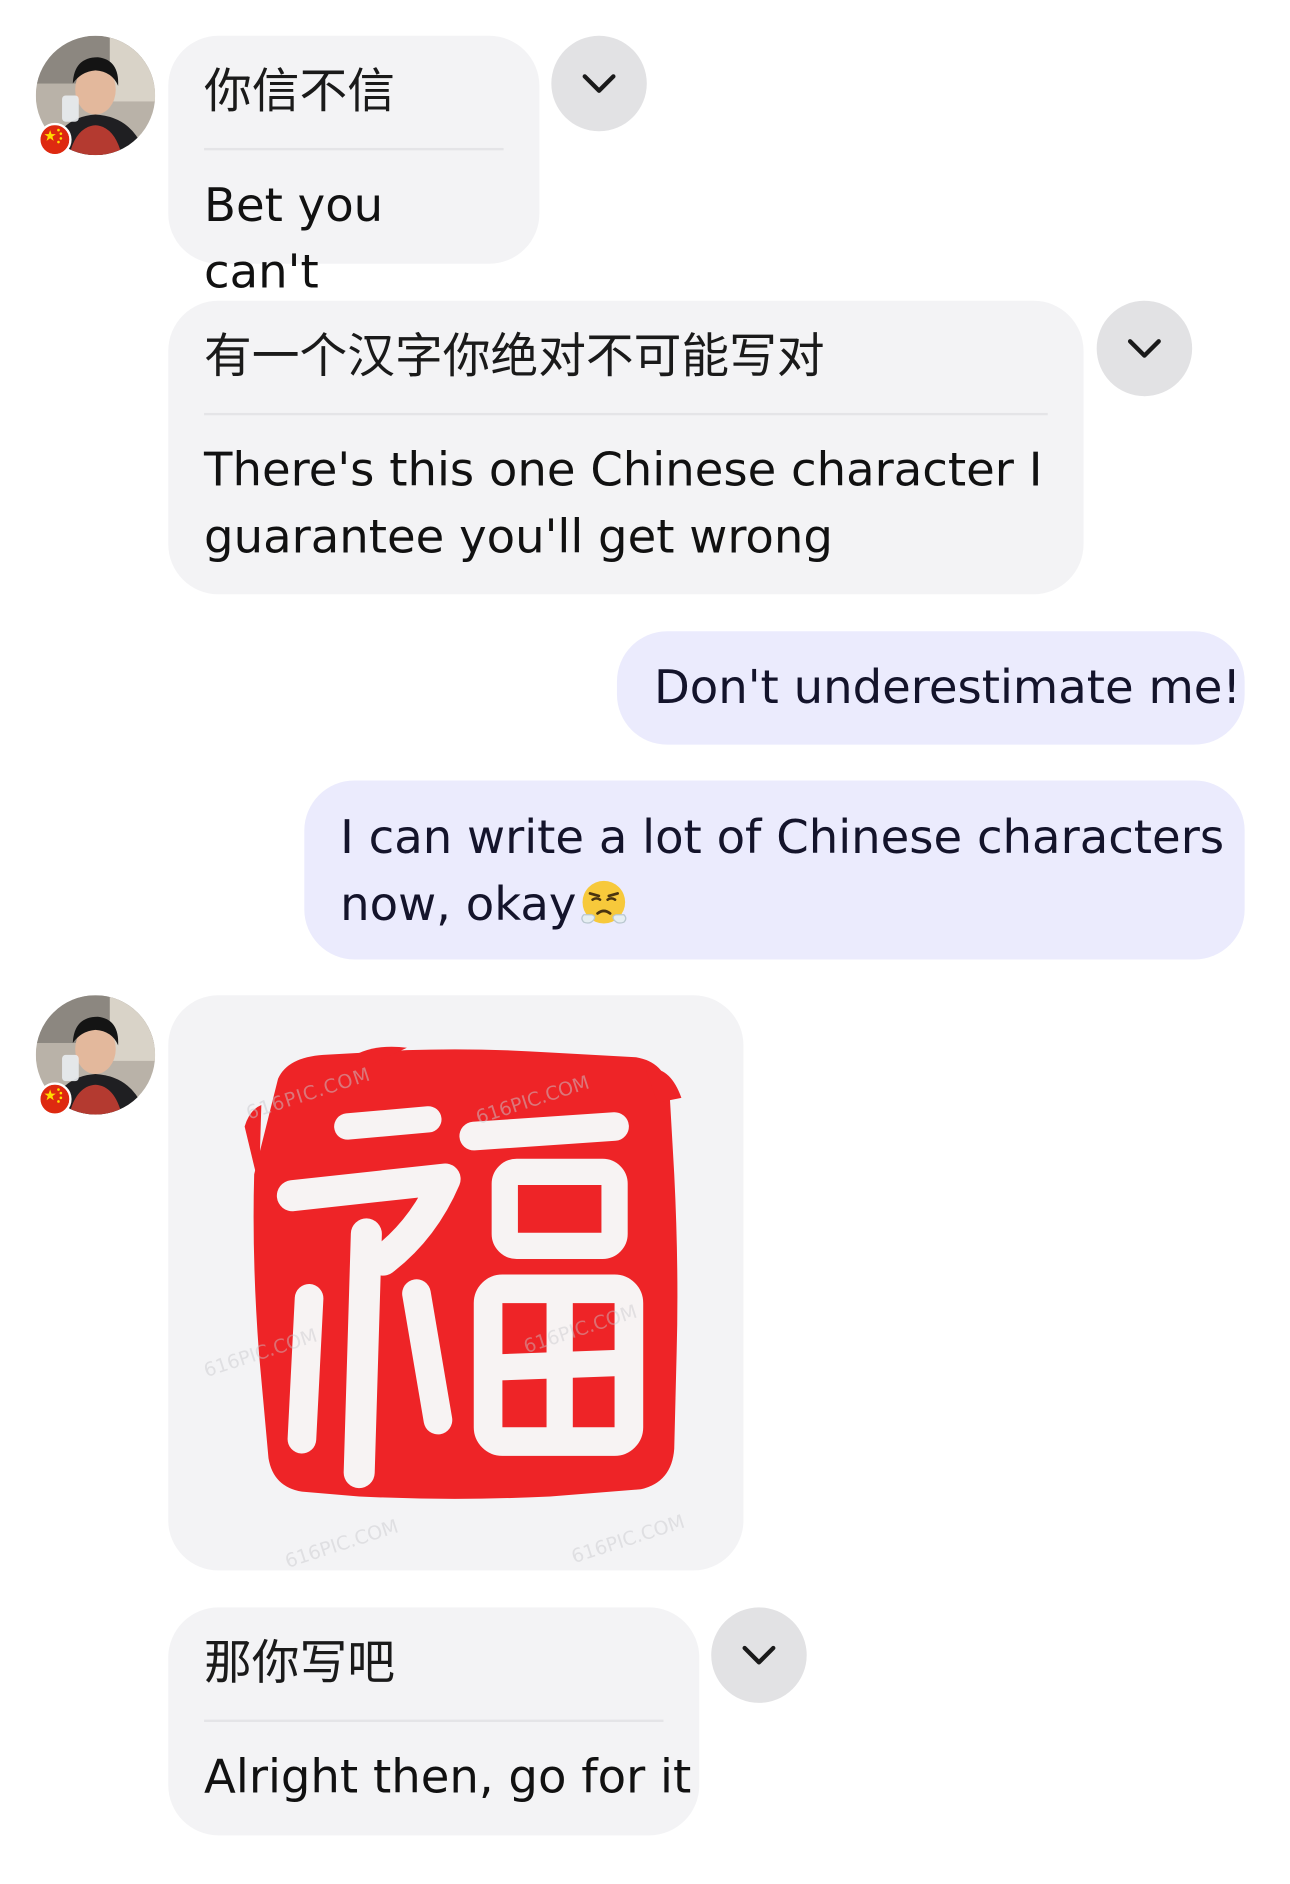 The width and height of the screenshot is (1290, 1884). I want to click on message-text: Don't underestimate me!, so click(947, 688).